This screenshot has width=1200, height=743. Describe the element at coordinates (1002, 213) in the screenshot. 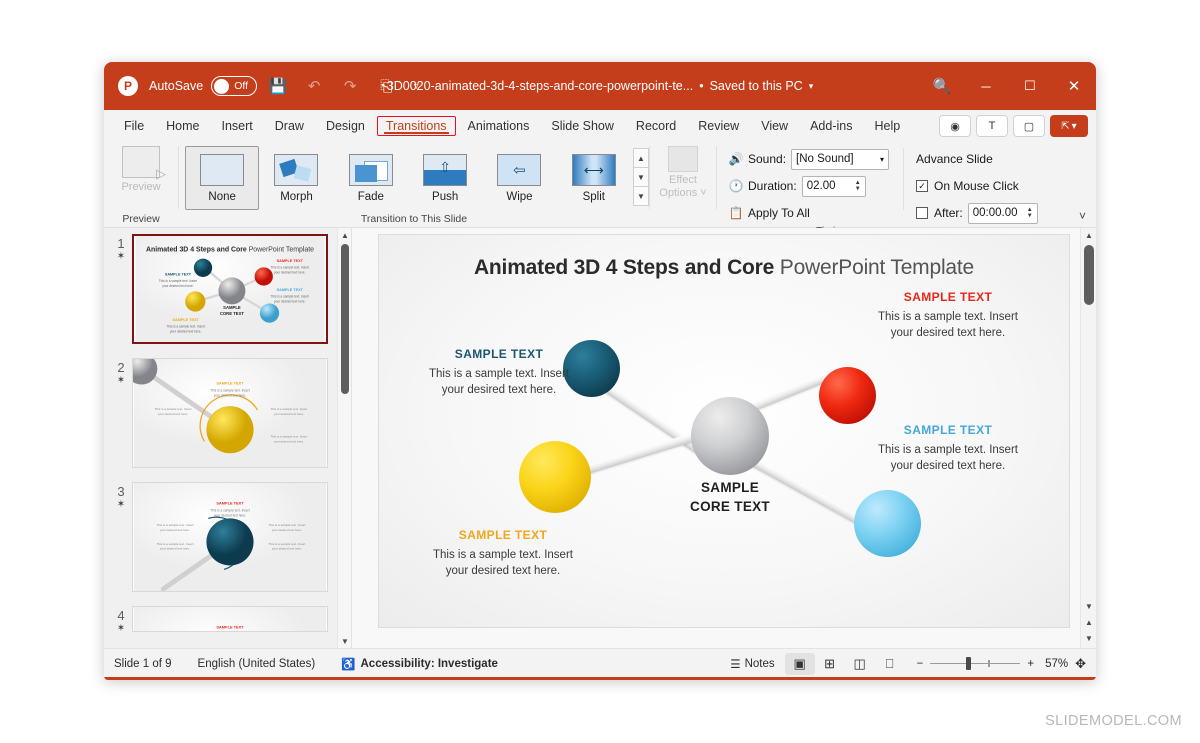

I see `after-input: 00:00.00 ▲ ▼` at that location.